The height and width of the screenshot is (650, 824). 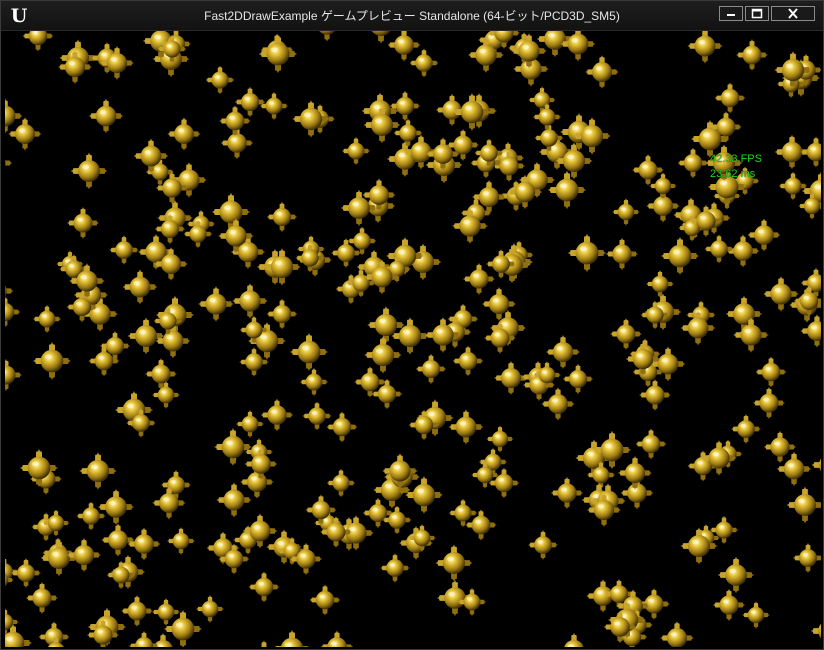 I want to click on minimize-button, so click(x=731, y=13).